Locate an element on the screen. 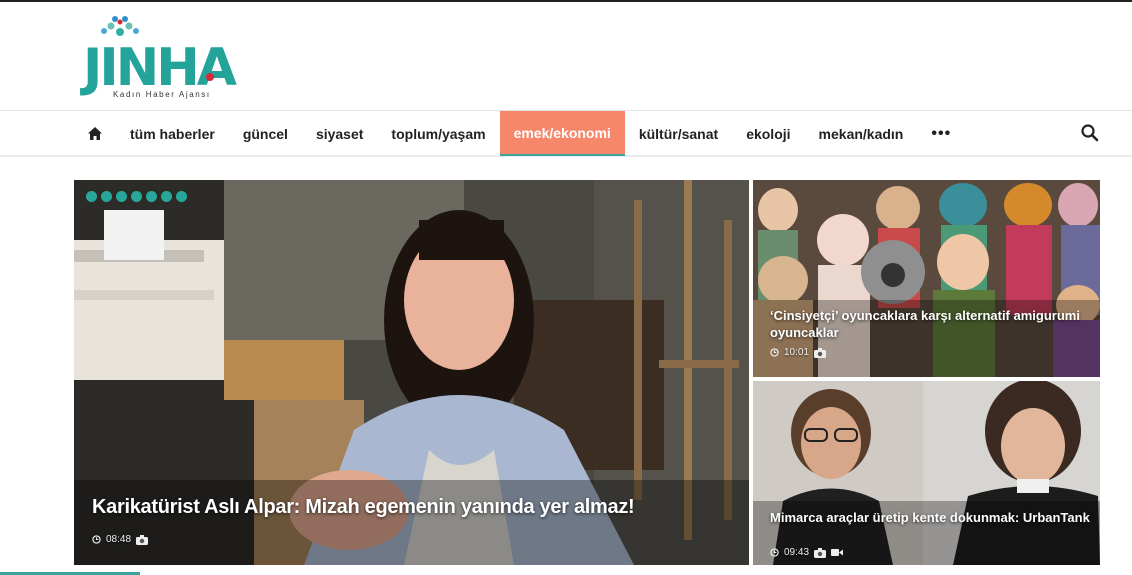 The image size is (1132, 575). side-story-meta: 10:01 is located at coordinates (798, 352).